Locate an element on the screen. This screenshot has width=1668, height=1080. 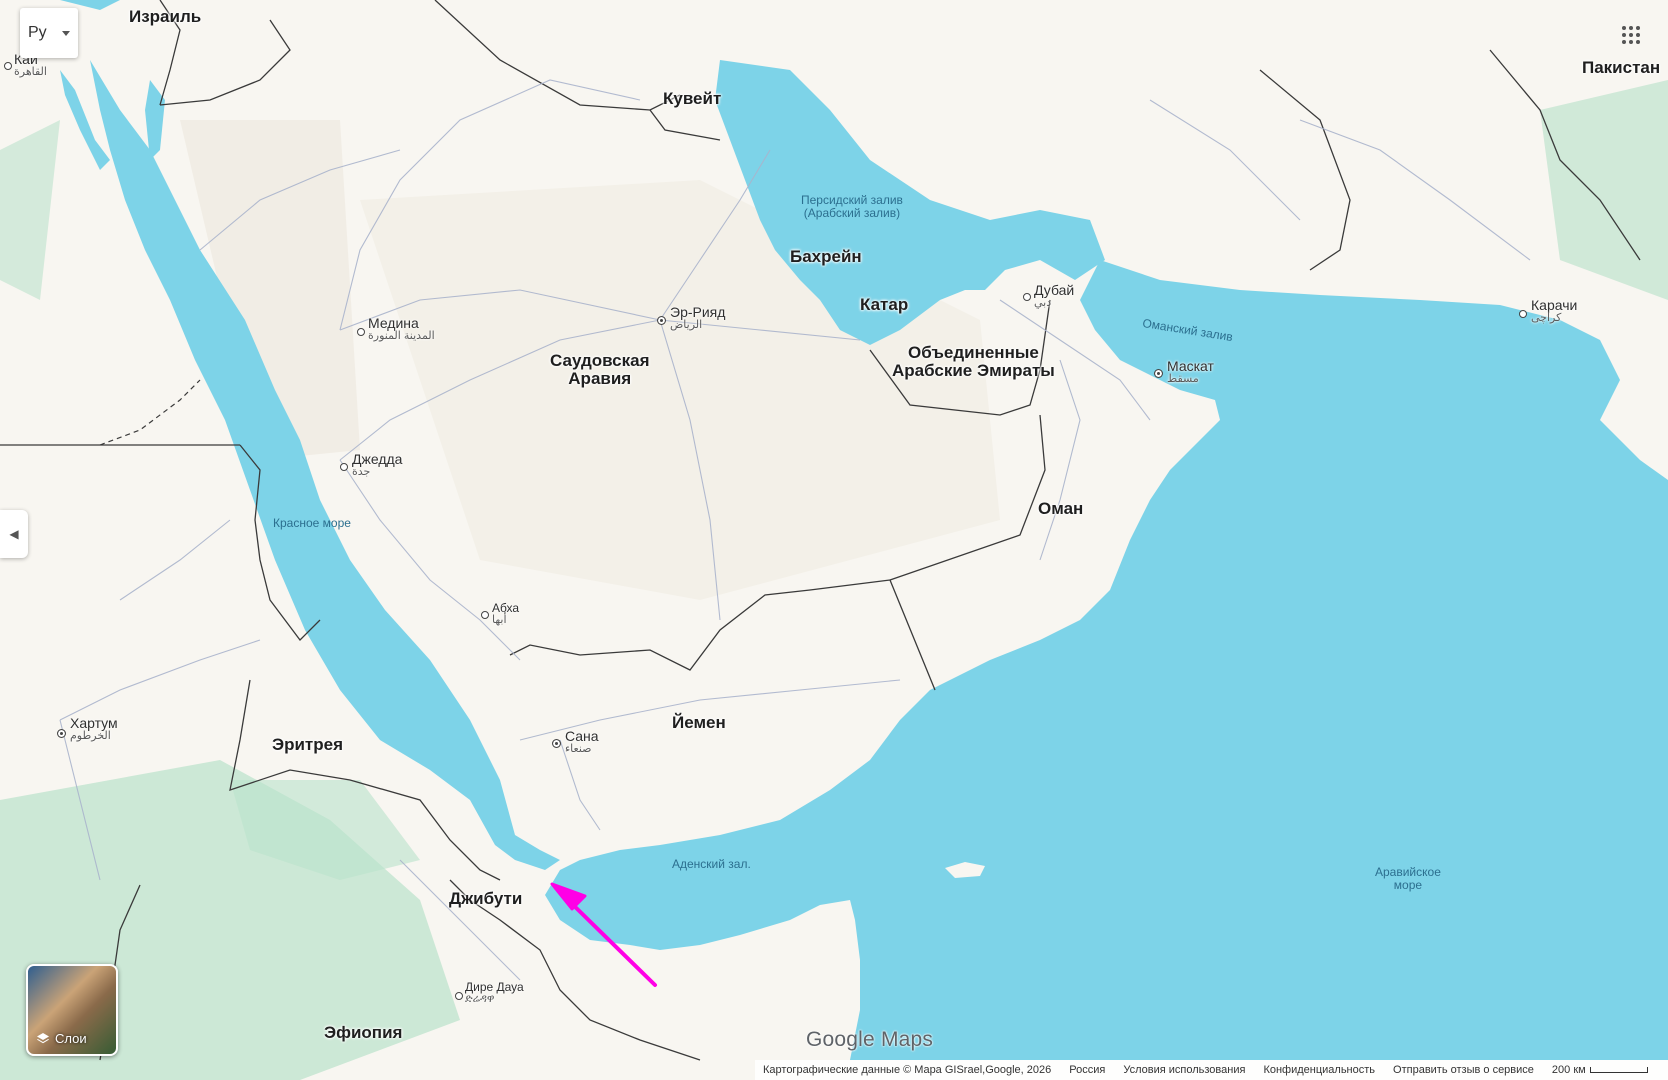
city-dot-cairo is located at coordinates (8, 66).